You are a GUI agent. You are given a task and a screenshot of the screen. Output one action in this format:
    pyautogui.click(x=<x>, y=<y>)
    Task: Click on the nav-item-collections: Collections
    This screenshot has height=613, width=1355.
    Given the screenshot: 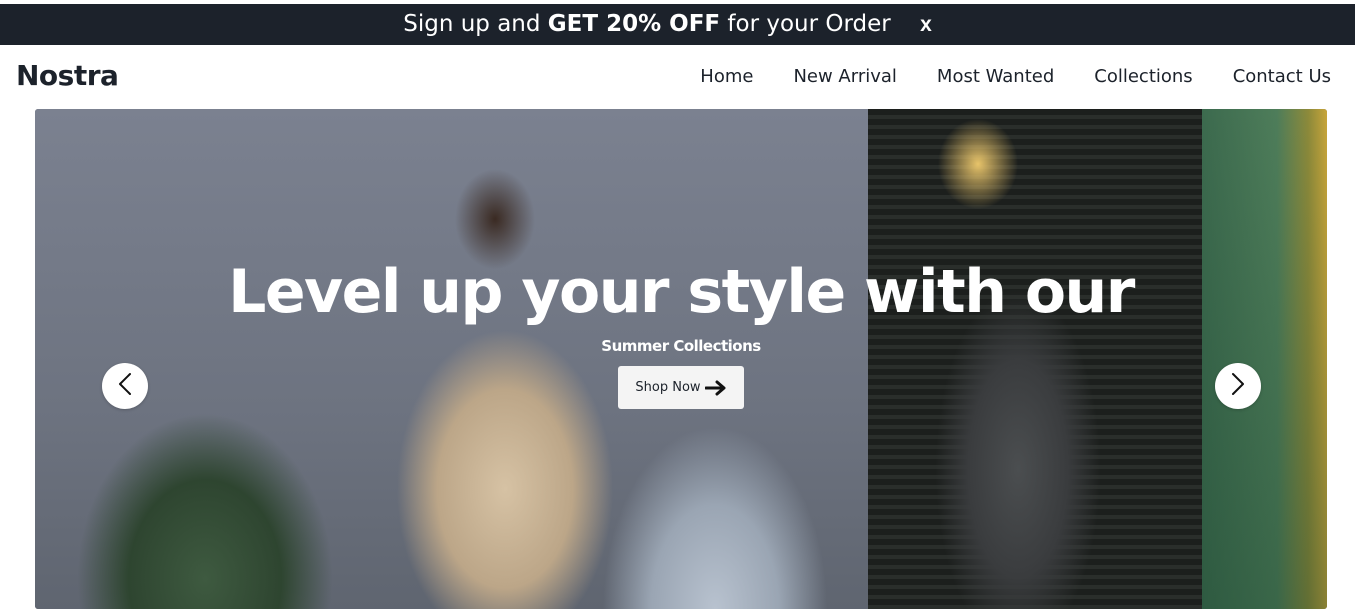 What is the action you would take?
    pyautogui.click(x=1143, y=76)
    